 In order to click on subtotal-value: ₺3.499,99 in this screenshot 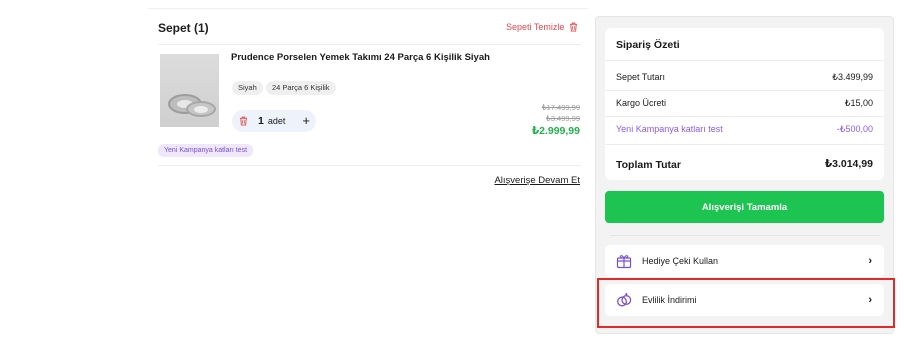, I will do `click(852, 77)`.